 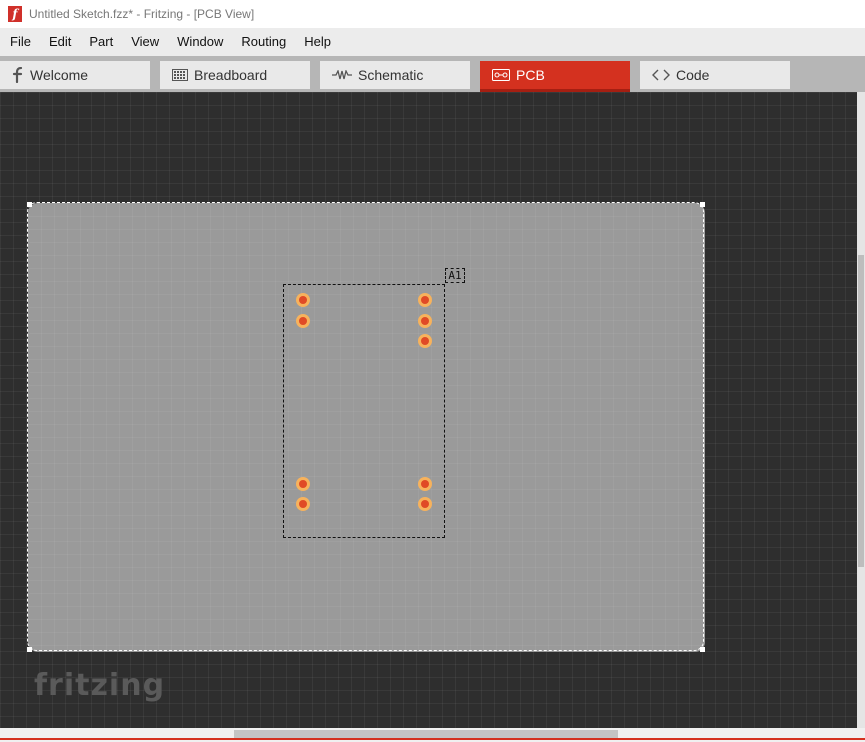 What do you see at coordinates (100, 685) in the screenshot?
I see `fritzing-logo: fritzing` at bounding box center [100, 685].